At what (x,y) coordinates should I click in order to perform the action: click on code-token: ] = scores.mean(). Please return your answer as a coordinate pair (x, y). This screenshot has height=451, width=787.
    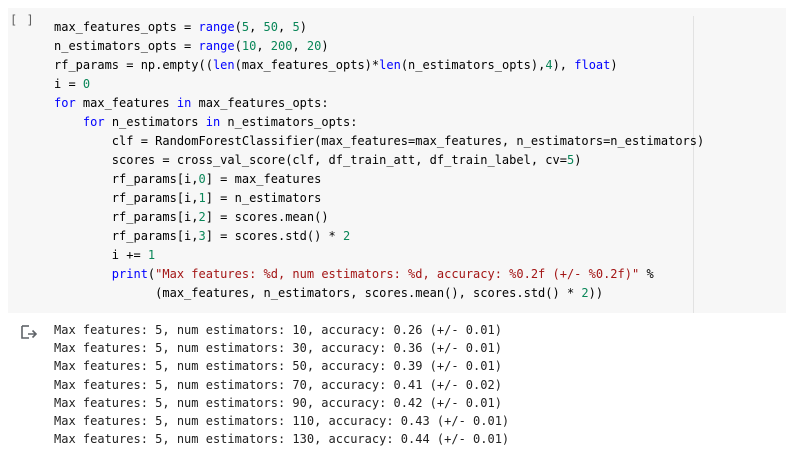
    Looking at the image, I should click on (267, 217).